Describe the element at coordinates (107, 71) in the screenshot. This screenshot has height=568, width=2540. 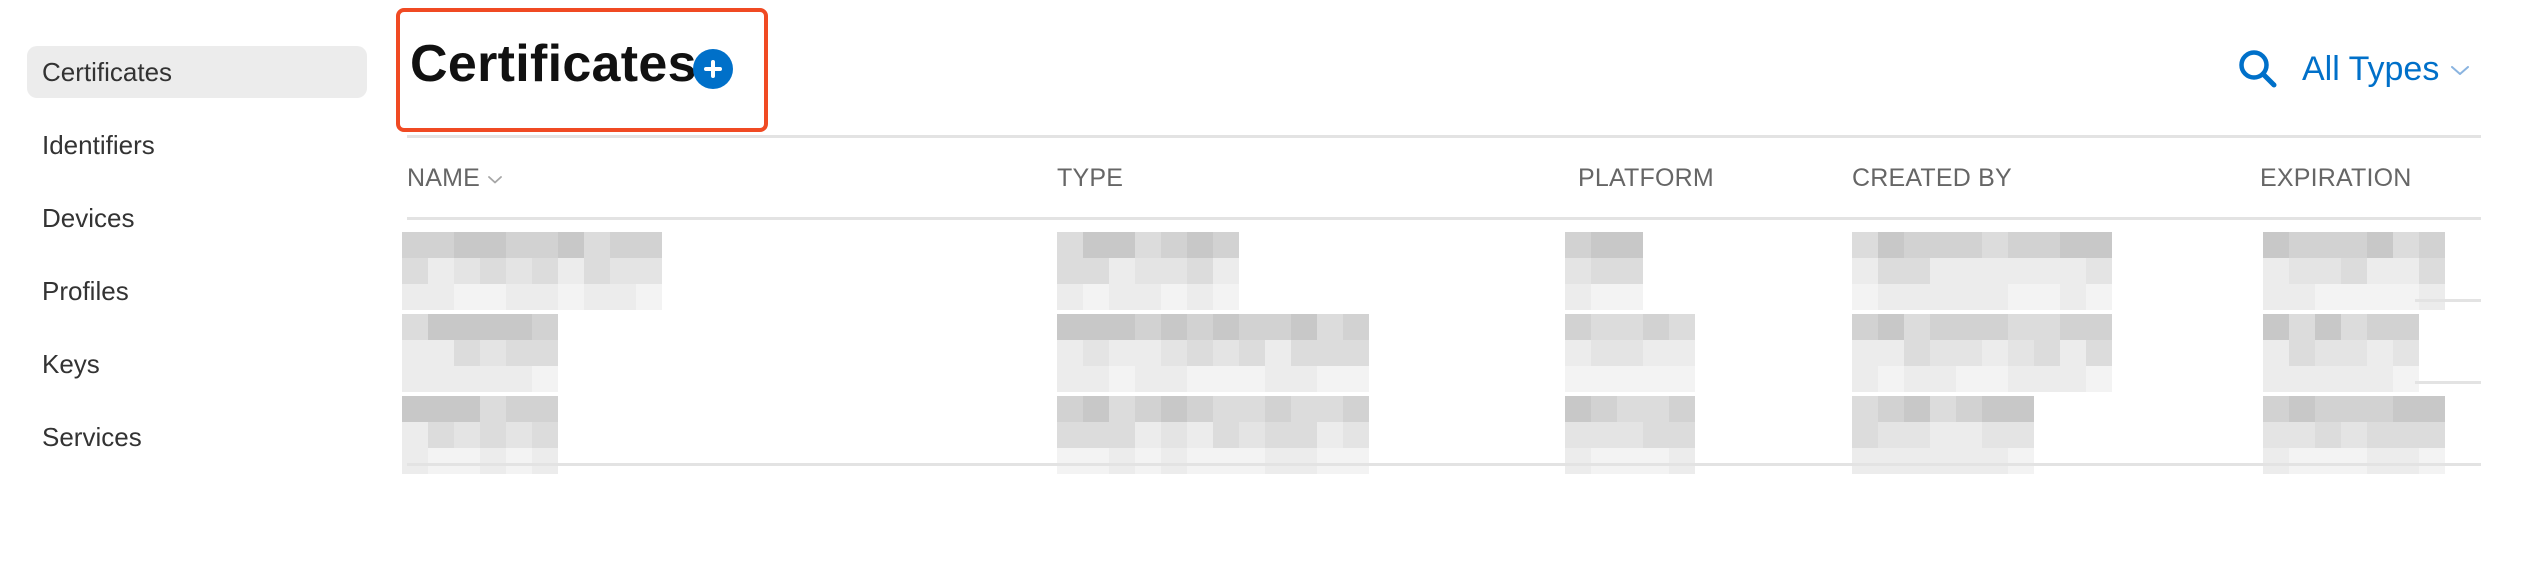
I see `sidebar-item-label: Certificates` at that location.